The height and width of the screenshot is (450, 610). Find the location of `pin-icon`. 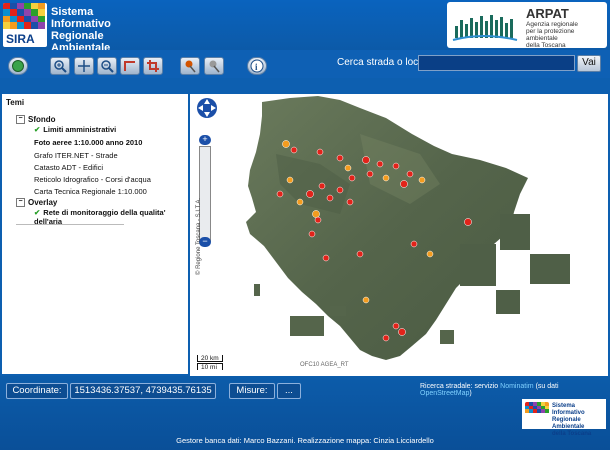

pin-icon is located at coordinates (190, 66).